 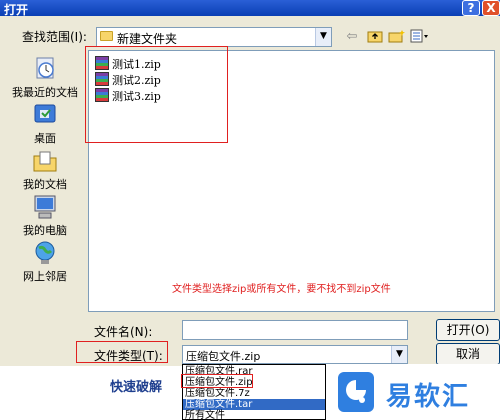 I want to click on back-arrow-icon: ⇦, so click(x=352, y=37).